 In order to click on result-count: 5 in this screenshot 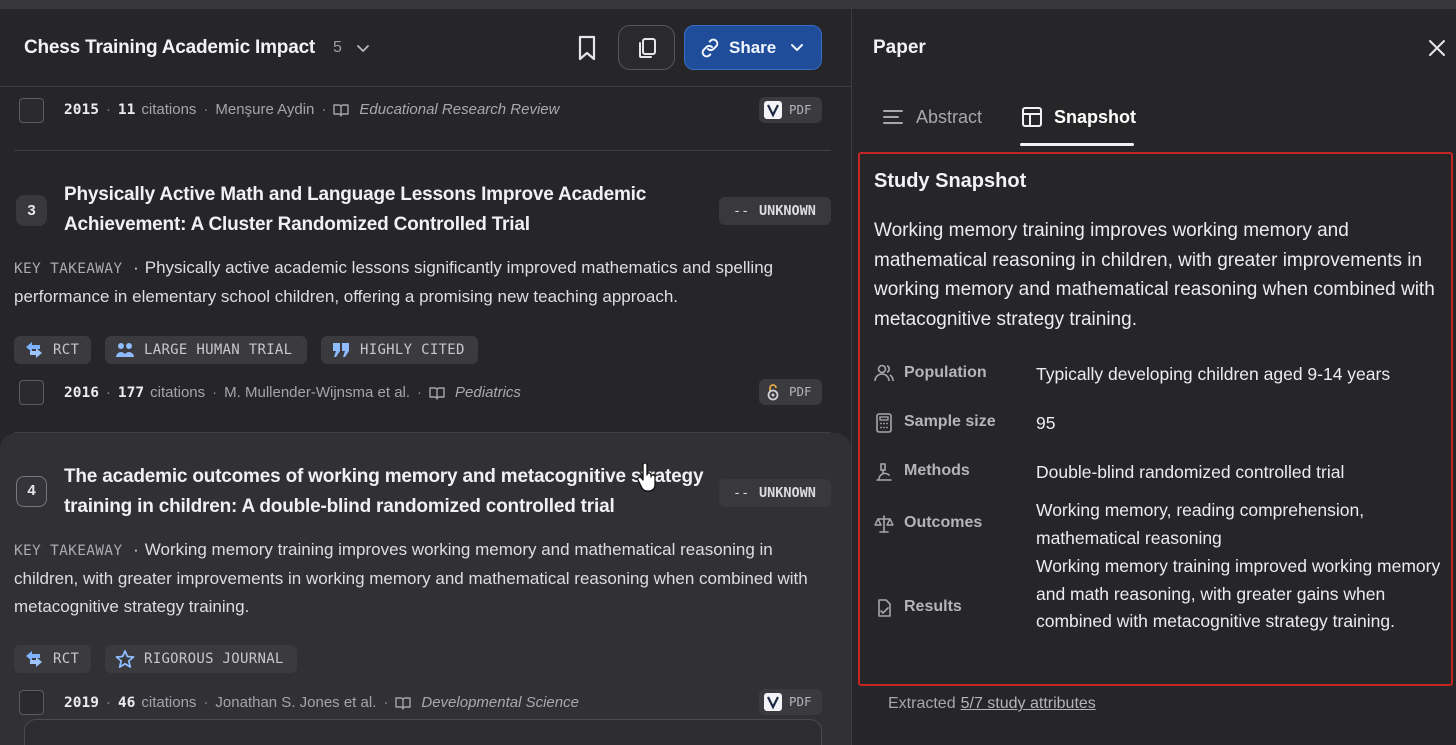, I will do `click(337, 47)`.